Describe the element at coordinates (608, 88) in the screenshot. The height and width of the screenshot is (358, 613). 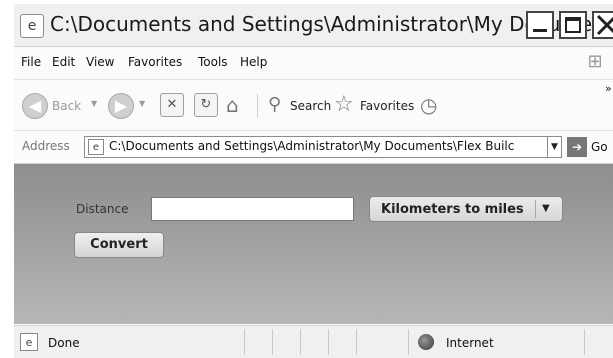
I see `toolbar-more-chevron: »` at that location.